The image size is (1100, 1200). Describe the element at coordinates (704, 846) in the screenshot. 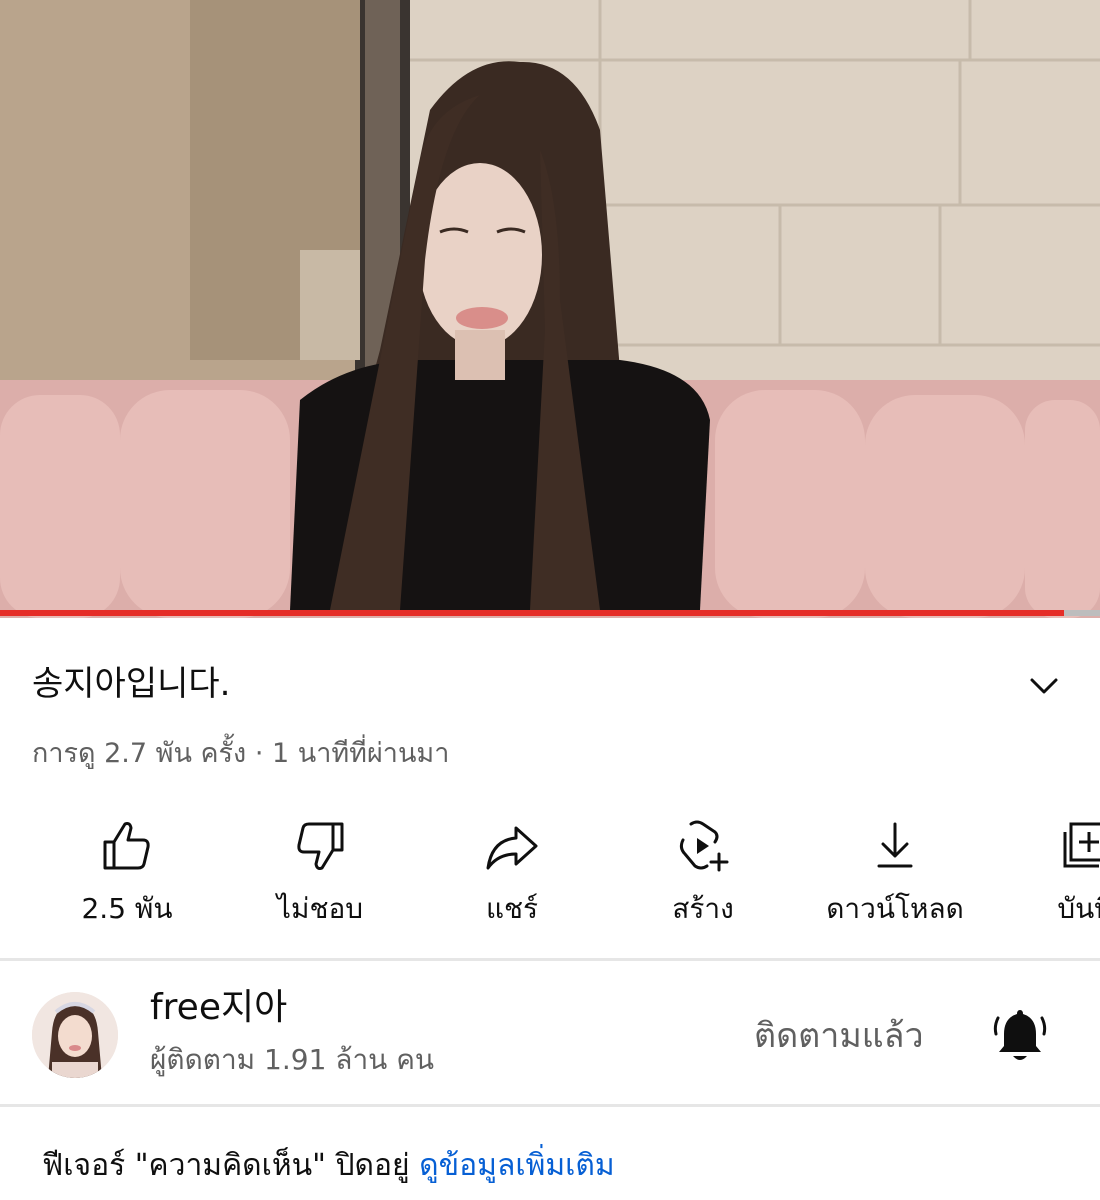

I see `create-clip-icon` at that location.